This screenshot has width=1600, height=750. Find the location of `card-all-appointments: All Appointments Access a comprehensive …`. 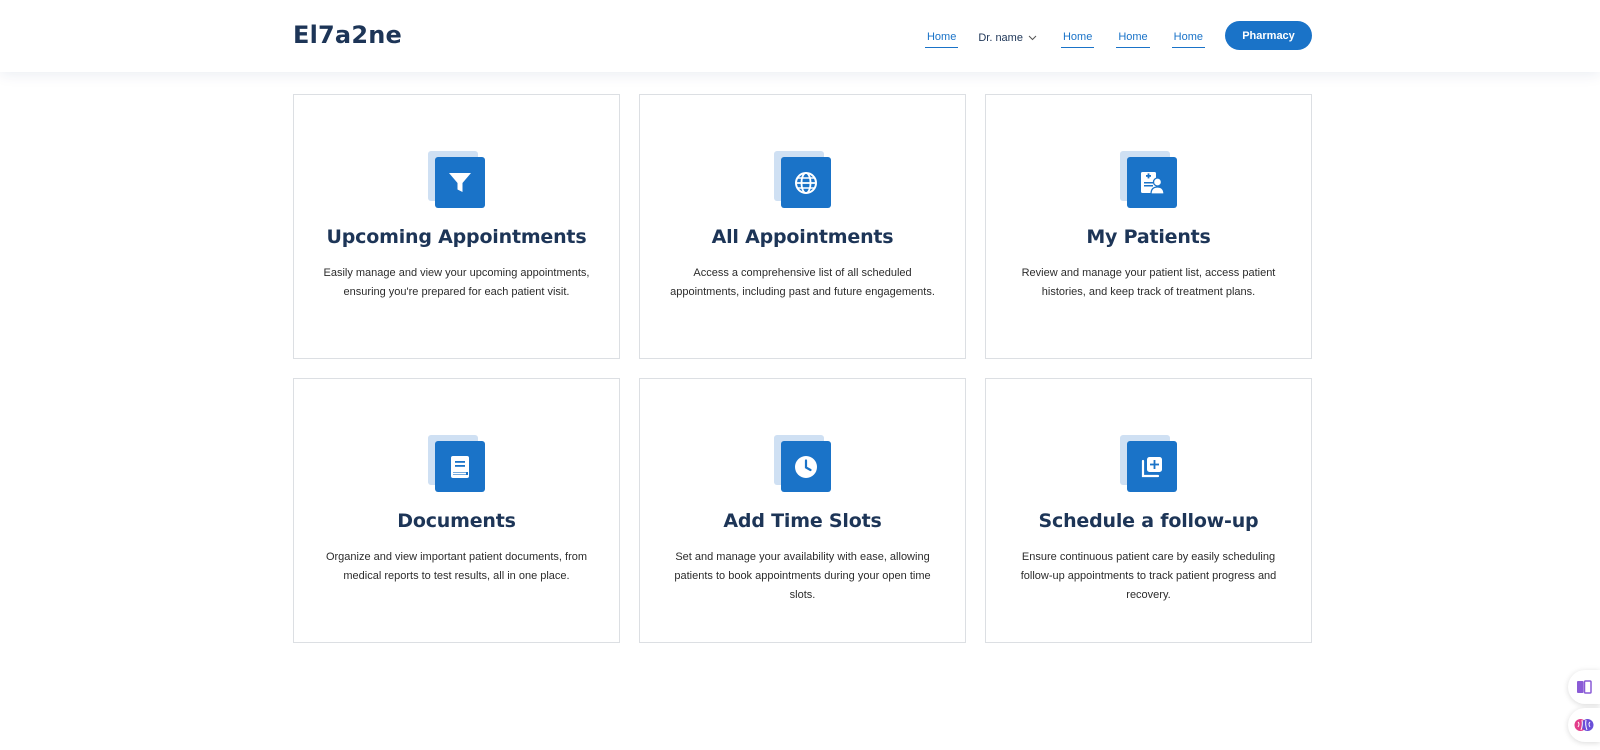

card-all-appointments: All Appointments Access a comprehensive … is located at coordinates (802, 226).